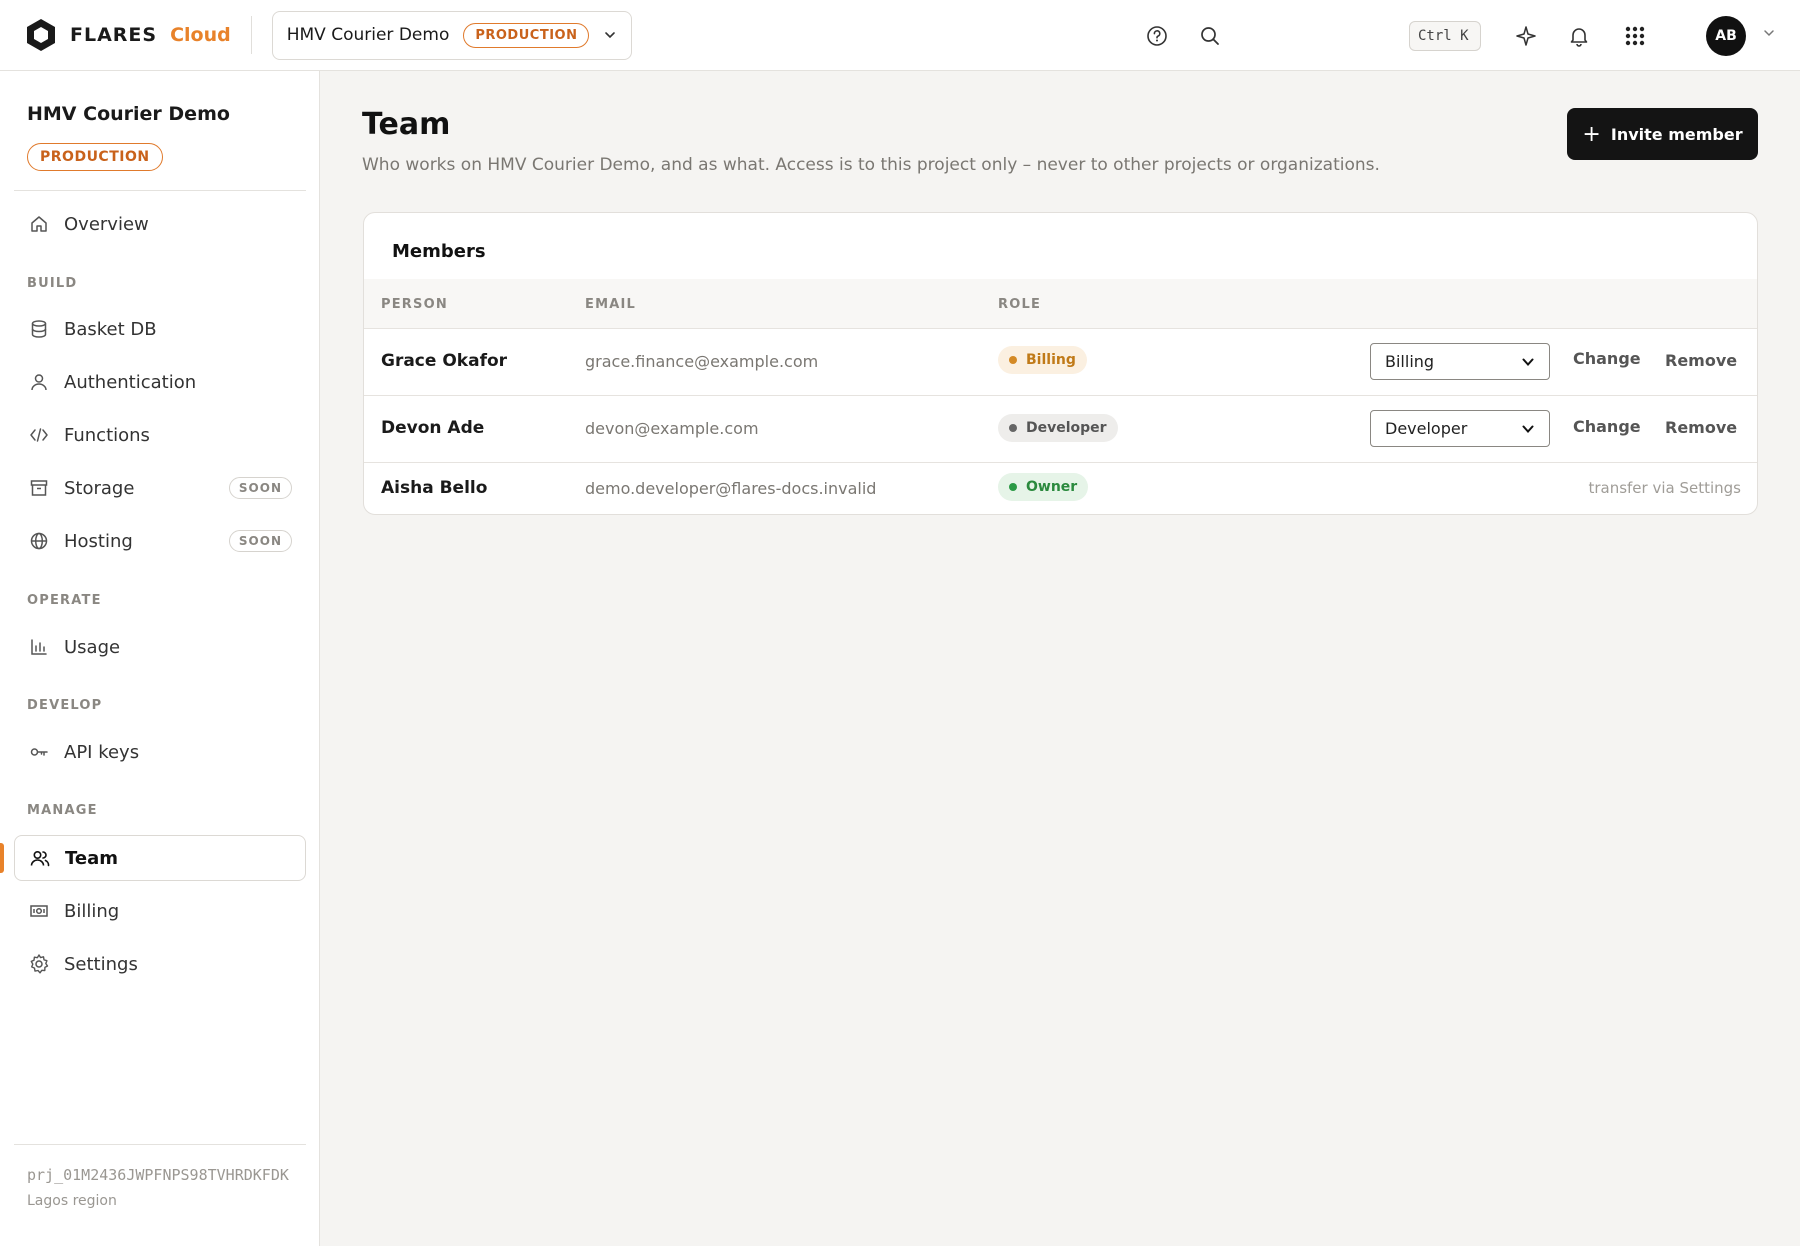  I want to click on plus-icon: +, so click(1591, 134).